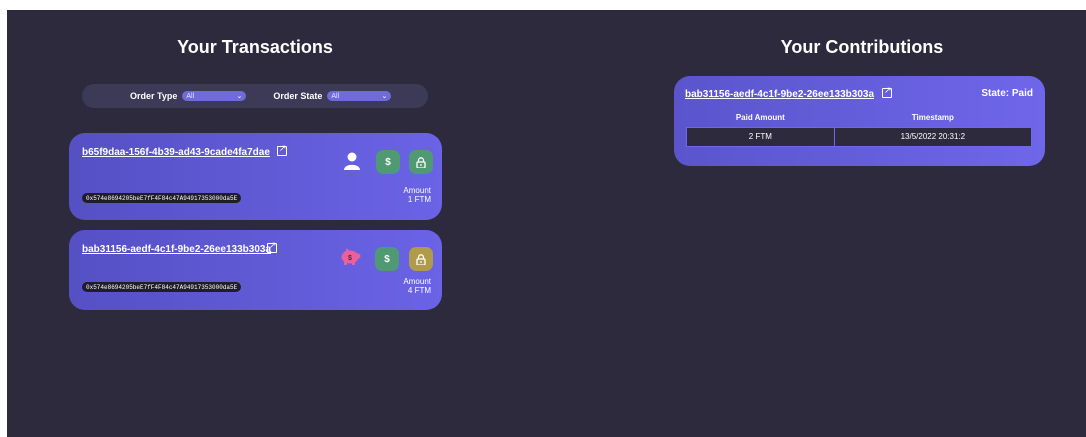  What do you see at coordinates (359, 96) in the screenshot?
I see `order-state-select: All ⌄` at bounding box center [359, 96].